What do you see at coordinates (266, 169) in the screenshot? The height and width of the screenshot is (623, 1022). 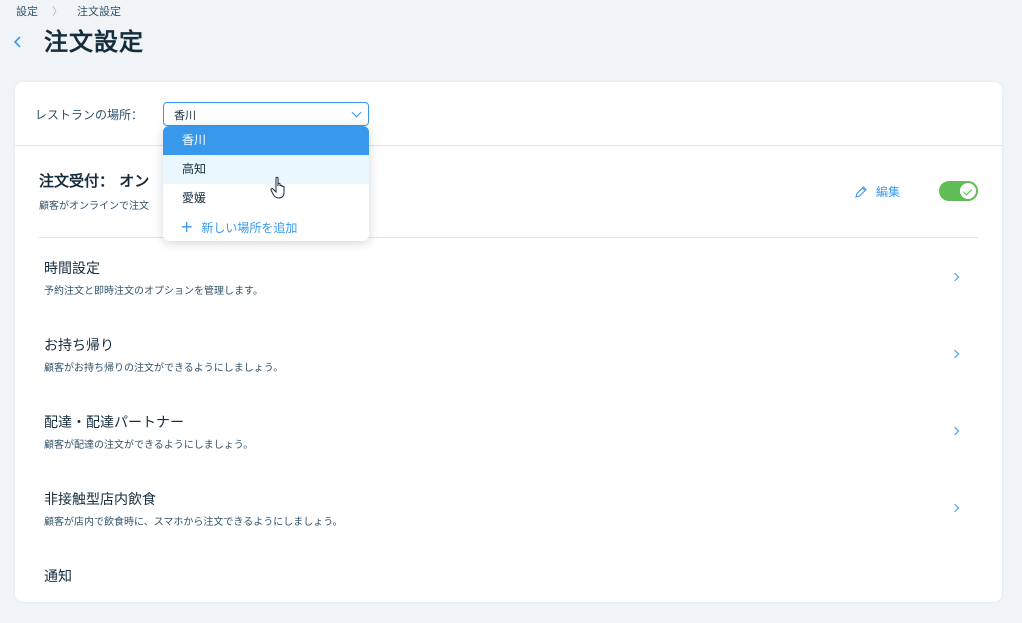 I see `location-option: 高知` at bounding box center [266, 169].